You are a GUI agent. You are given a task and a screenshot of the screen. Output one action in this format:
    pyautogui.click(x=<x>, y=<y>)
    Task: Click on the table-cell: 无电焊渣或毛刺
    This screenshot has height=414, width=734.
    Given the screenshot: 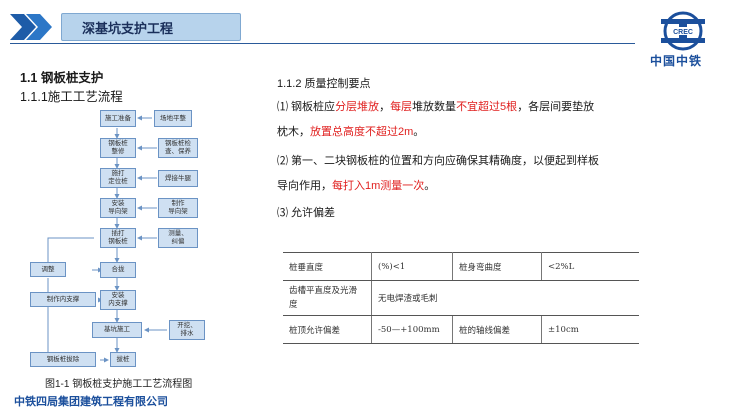 What is the action you would take?
    pyautogui.click(x=505, y=298)
    